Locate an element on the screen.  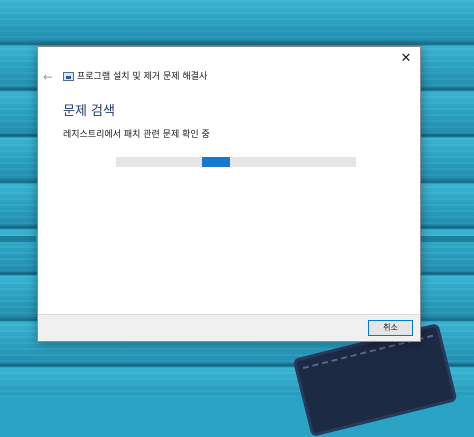
cancel-button: 취소 is located at coordinates (390, 328).